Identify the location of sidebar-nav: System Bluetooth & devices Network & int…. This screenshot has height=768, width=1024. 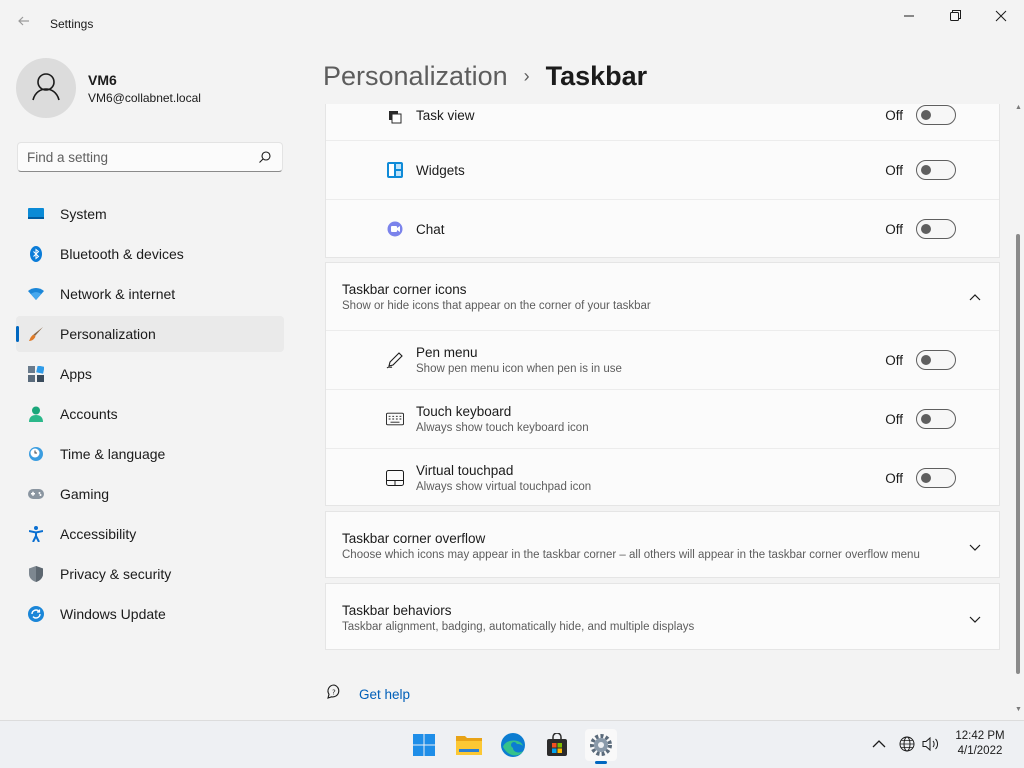
(150, 416).